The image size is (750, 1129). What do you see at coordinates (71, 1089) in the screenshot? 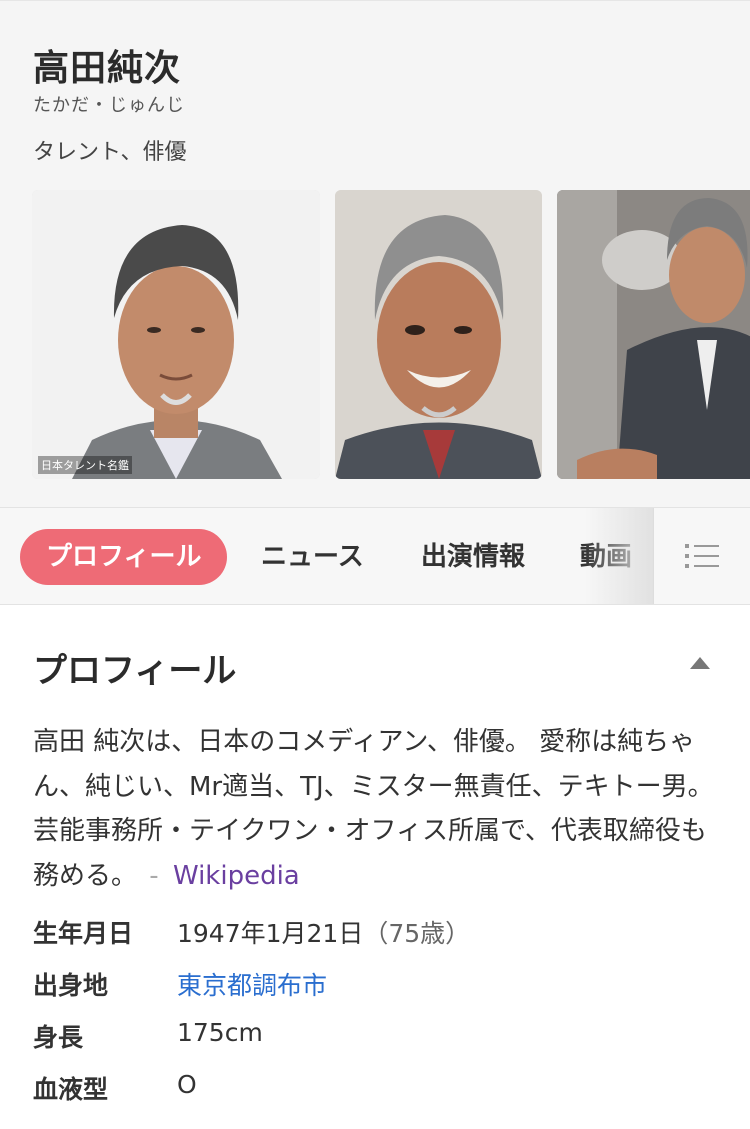
I see `fact-label-blood-type: 血液型` at bounding box center [71, 1089].